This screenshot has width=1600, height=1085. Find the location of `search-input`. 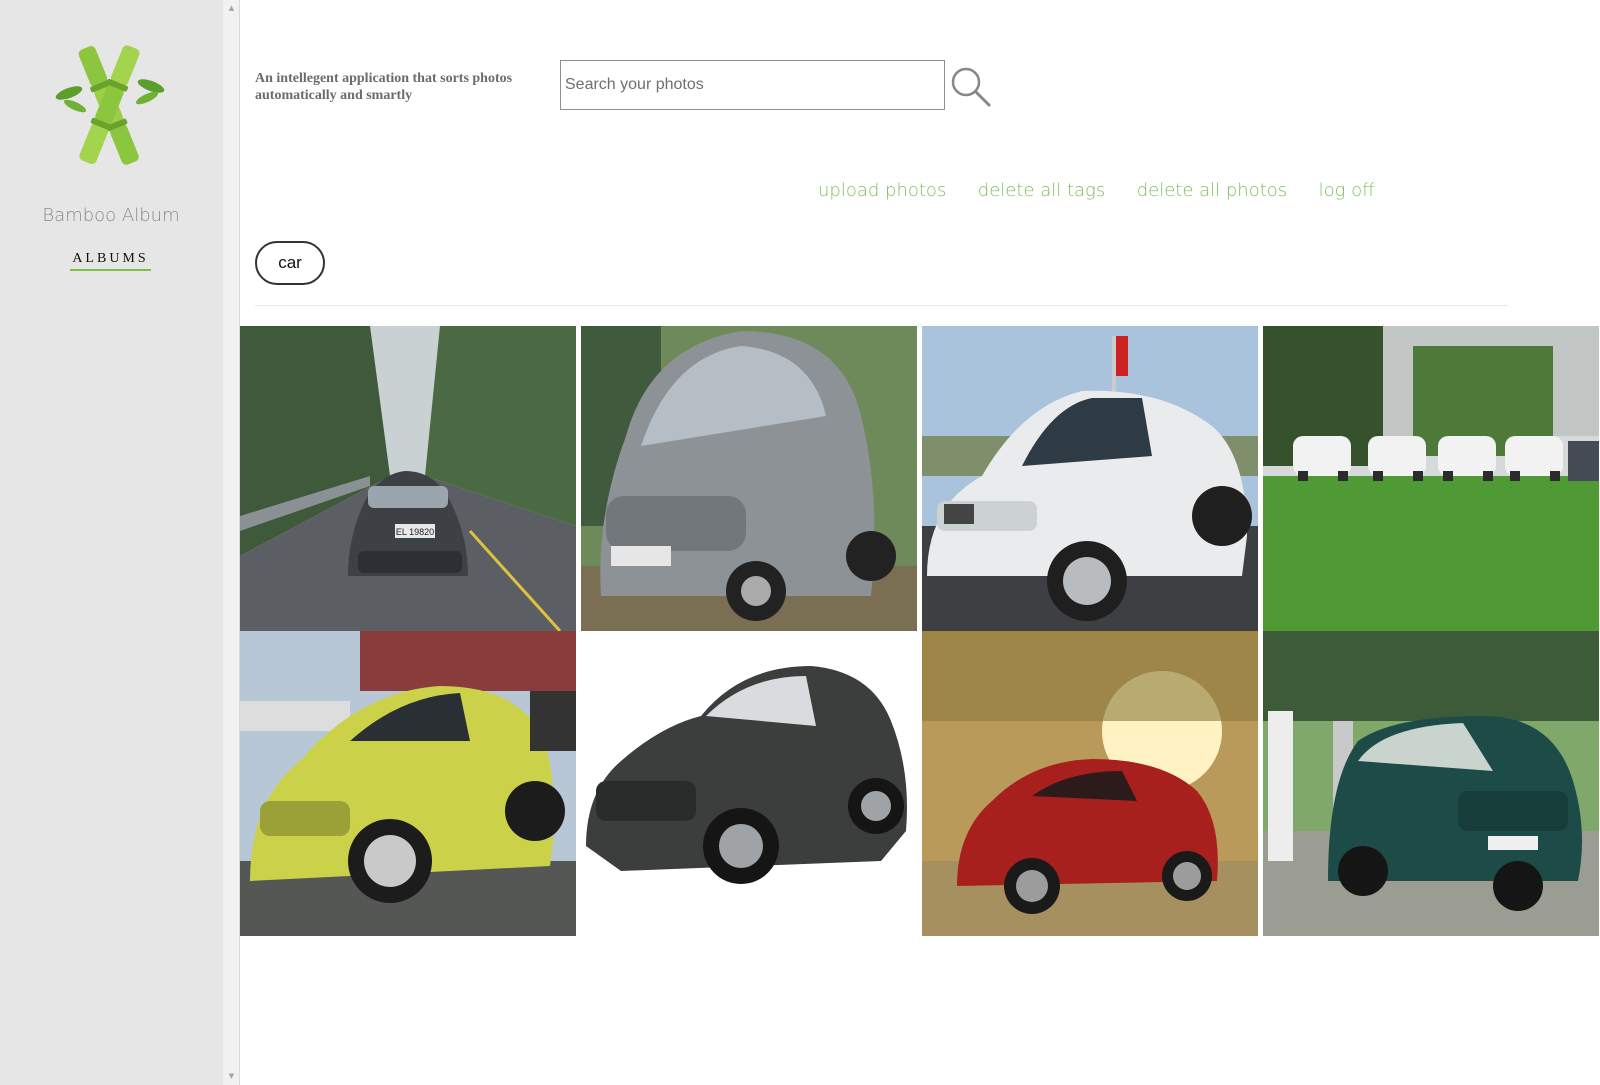

search-input is located at coordinates (752, 85).